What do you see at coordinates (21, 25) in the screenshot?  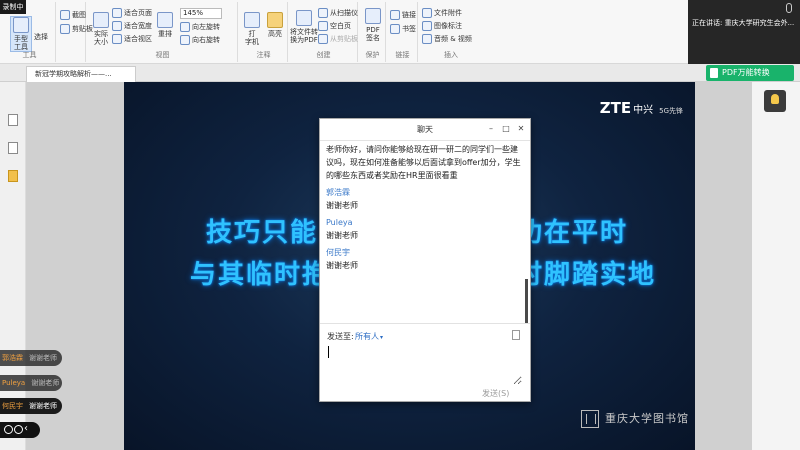 I see `hand-icon` at bounding box center [21, 25].